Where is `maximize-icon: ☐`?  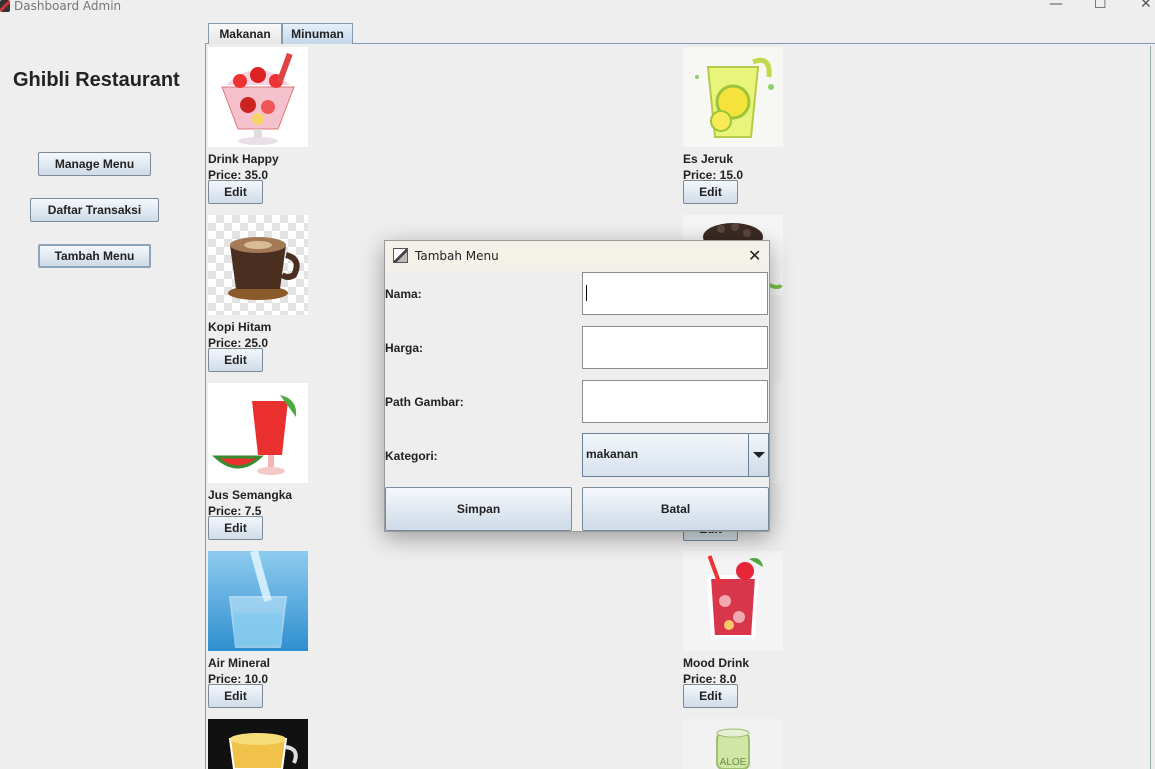 maximize-icon: ☐ is located at coordinates (1100, 6).